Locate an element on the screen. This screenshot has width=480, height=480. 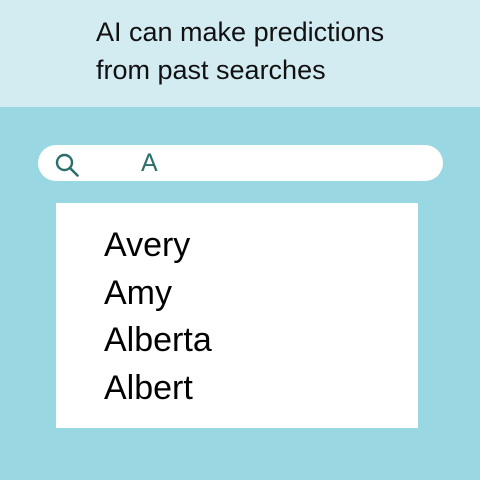
search-input is located at coordinates (268, 163).